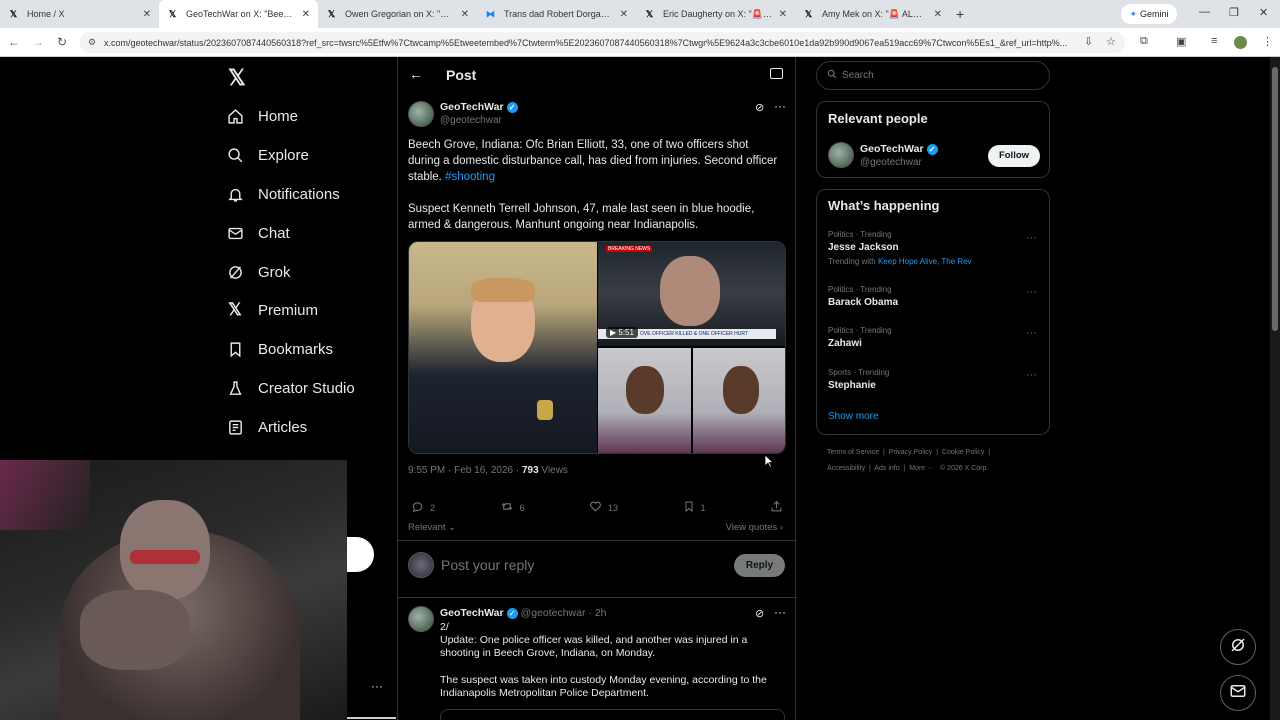 The image size is (1280, 720). What do you see at coordinates (470, 177) in the screenshot?
I see `hashtag-link: #shooting` at bounding box center [470, 177].